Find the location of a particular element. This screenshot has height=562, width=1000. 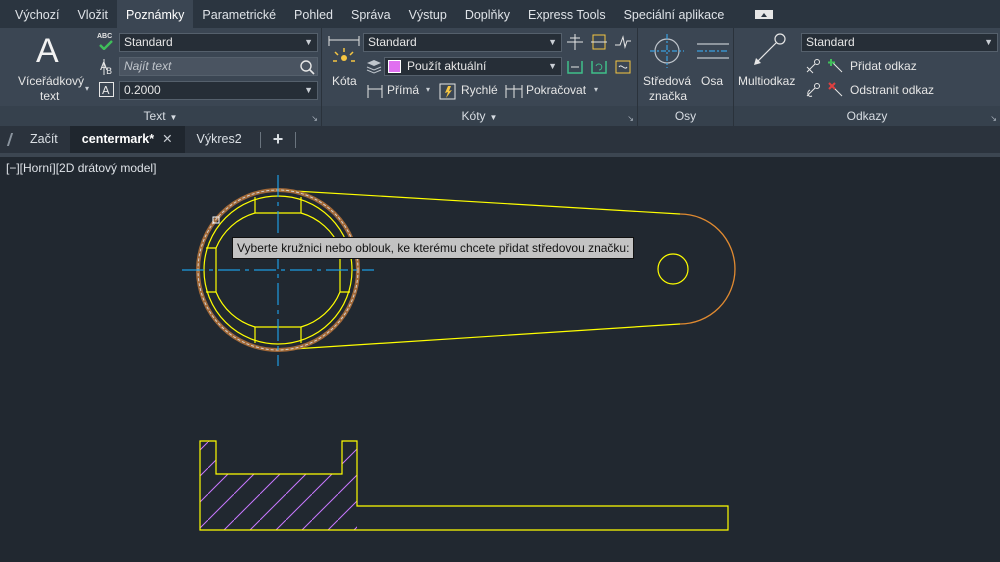

svg-text: B is located at coordinates (109, 71).